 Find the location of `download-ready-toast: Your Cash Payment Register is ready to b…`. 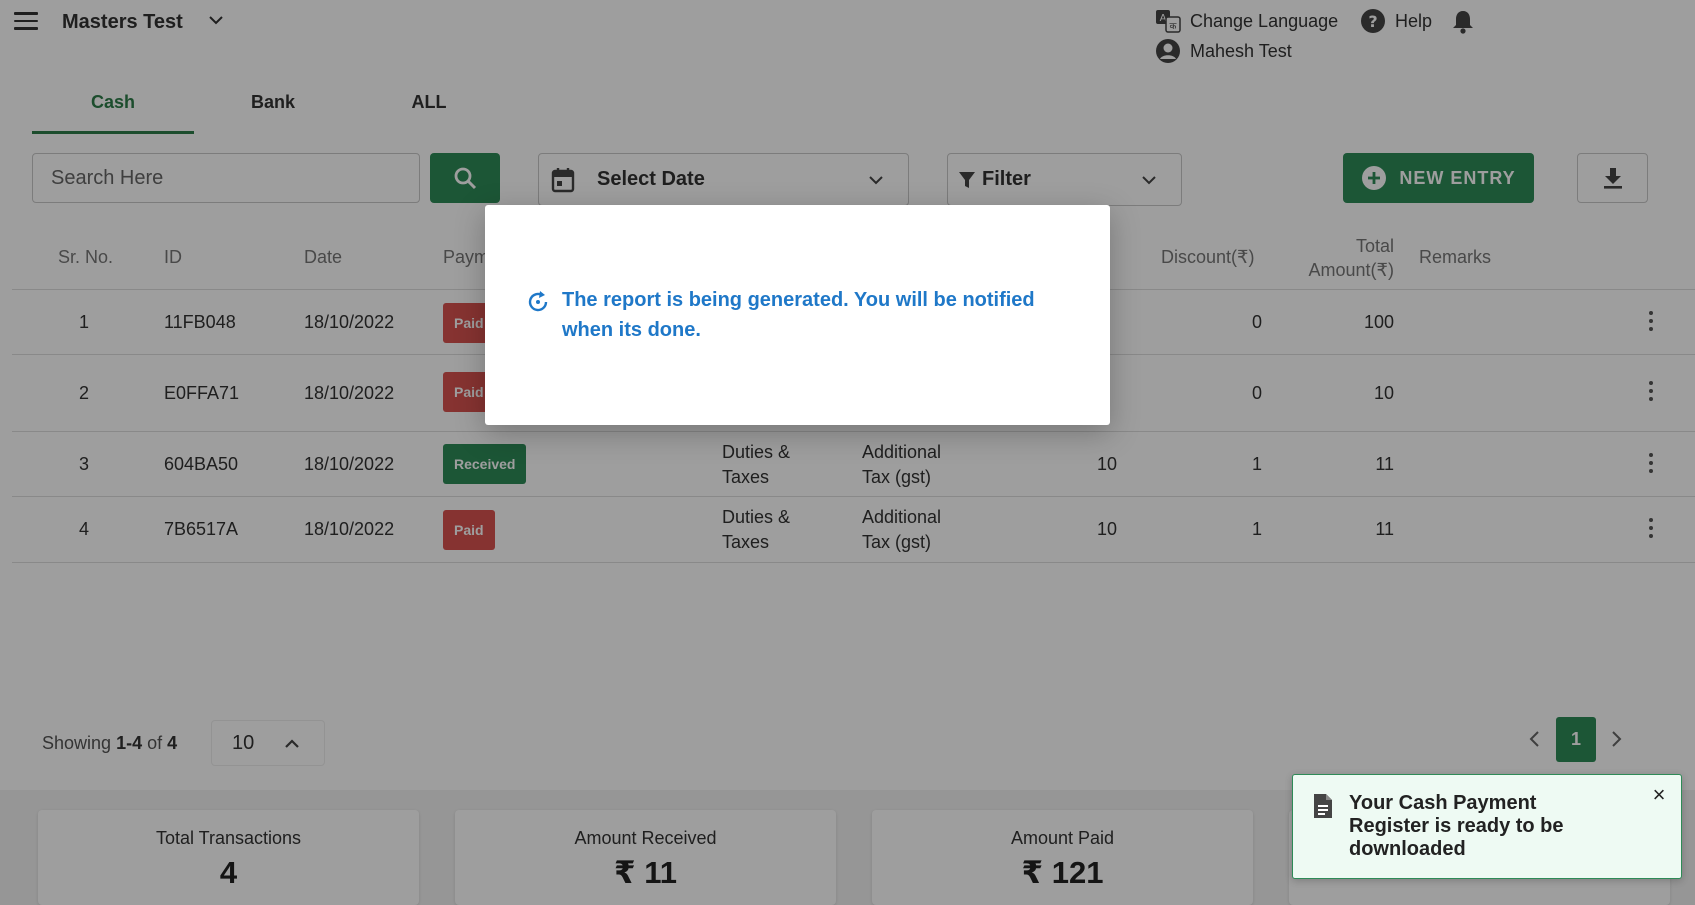

download-ready-toast: Your Cash Payment Register is ready to b… is located at coordinates (1487, 826).